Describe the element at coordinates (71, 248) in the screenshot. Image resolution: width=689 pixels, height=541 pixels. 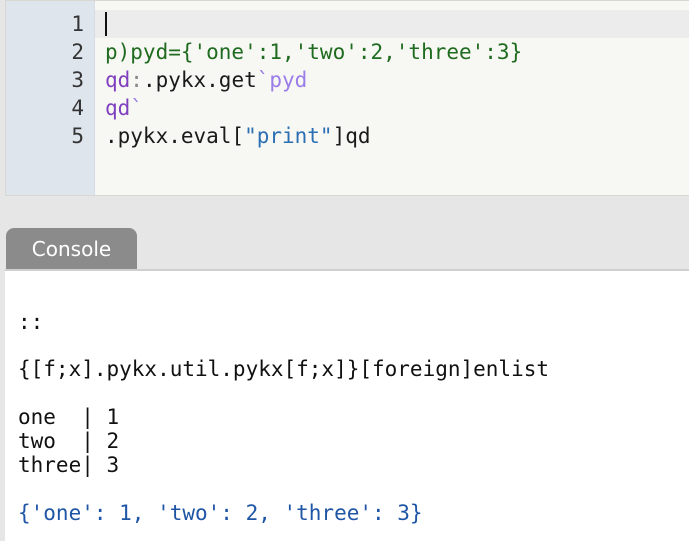
I see `console-tab: Console` at that location.